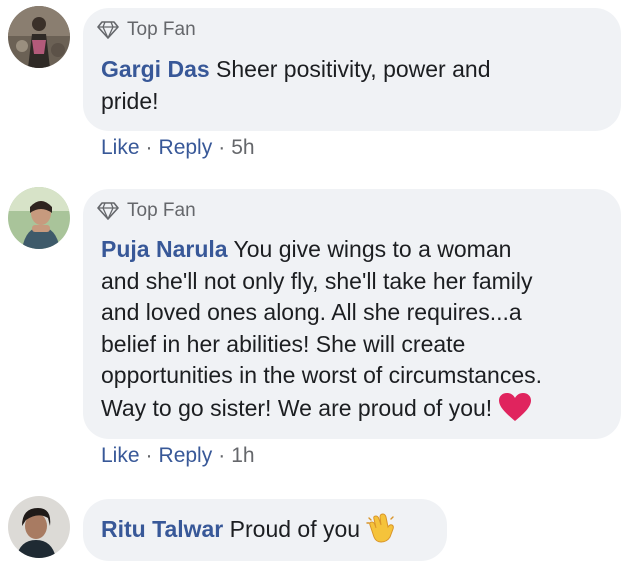 The height and width of the screenshot is (564, 640). Describe the element at coordinates (164, 249) in the screenshot. I see `author-name: Puja Narula` at that location.